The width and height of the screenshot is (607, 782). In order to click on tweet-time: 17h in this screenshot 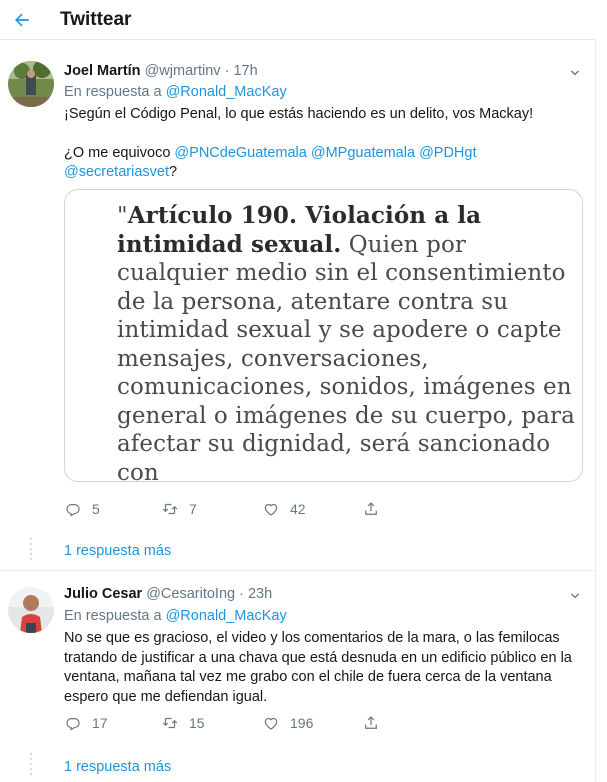, I will do `click(245, 71)`.